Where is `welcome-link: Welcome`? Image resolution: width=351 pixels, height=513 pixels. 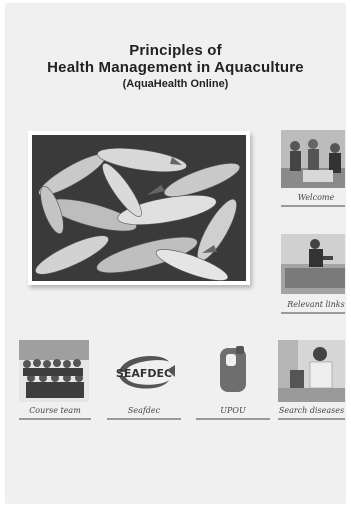 welcome-link: Welcome is located at coordinates (313, 169).